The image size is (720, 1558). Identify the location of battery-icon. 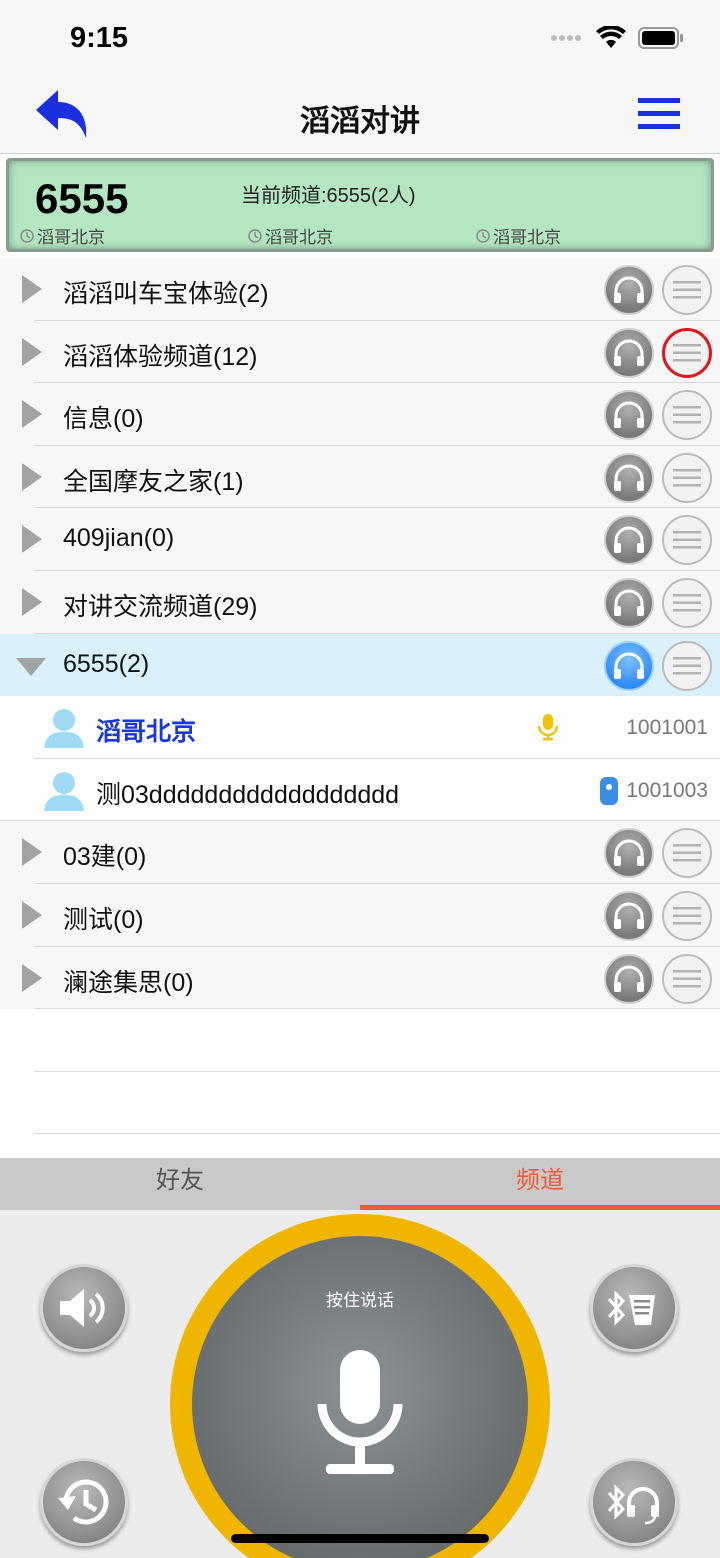
(660, 38).